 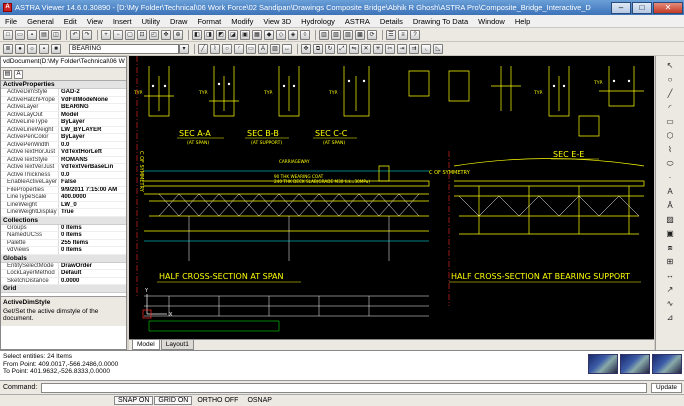 What do you see at coordinates (32, 34) in the screenshot?
I see `save-icon: ▪` at bounding box center [32, 34].